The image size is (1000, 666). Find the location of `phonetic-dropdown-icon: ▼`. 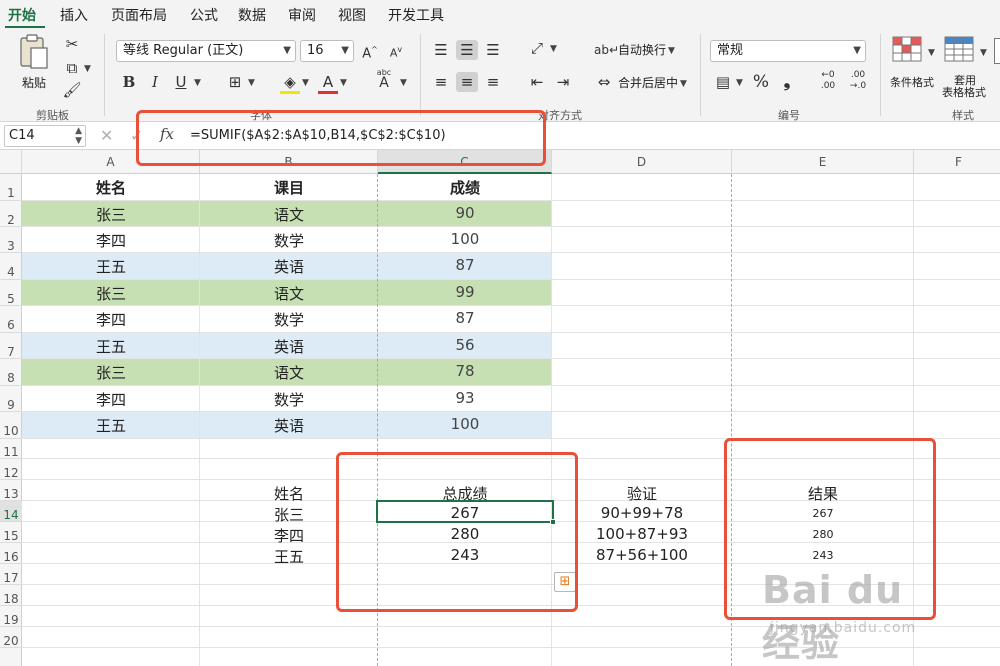

phonetic-dropdown-icon: ▼ is located at coordinates (403, 83).